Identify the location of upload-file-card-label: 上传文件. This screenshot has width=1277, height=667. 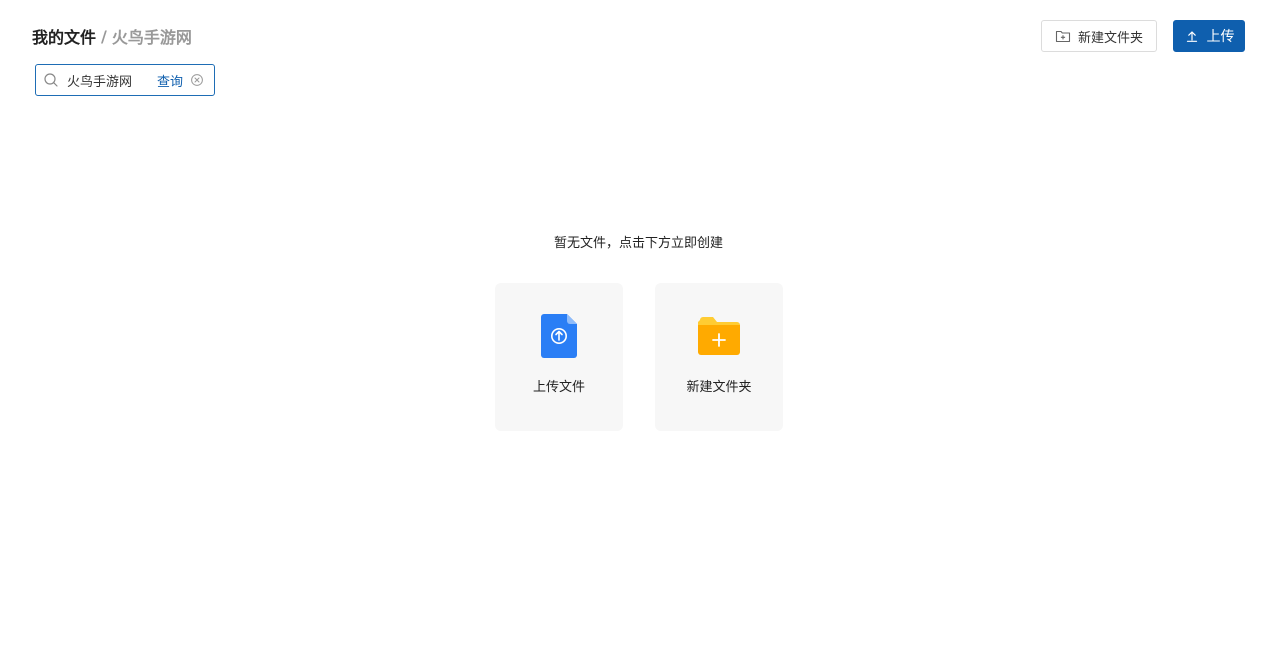
(558, 387).